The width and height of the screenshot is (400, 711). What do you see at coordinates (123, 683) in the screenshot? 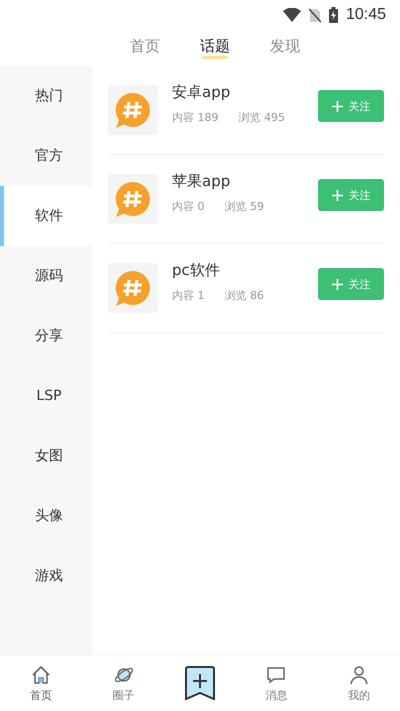
I see `bottom-nav-item: 圈子` at bounding box center [123, 683].